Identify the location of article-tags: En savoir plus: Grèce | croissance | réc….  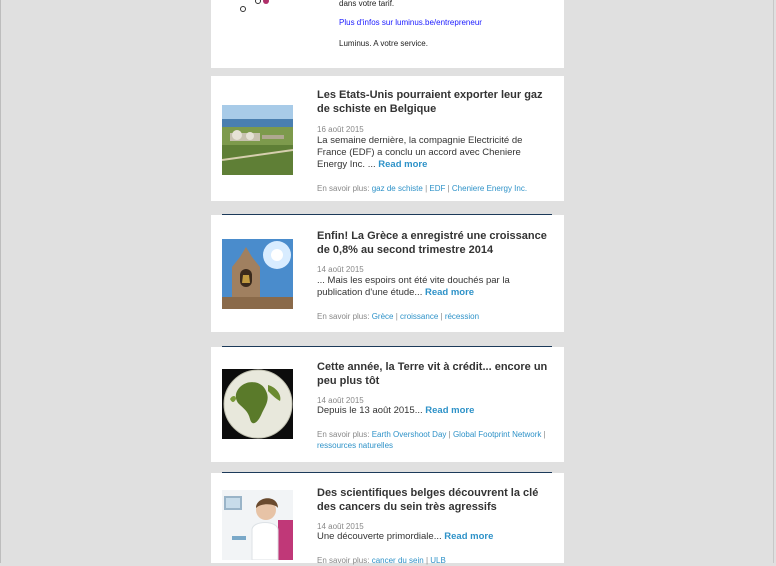
(436, 316).